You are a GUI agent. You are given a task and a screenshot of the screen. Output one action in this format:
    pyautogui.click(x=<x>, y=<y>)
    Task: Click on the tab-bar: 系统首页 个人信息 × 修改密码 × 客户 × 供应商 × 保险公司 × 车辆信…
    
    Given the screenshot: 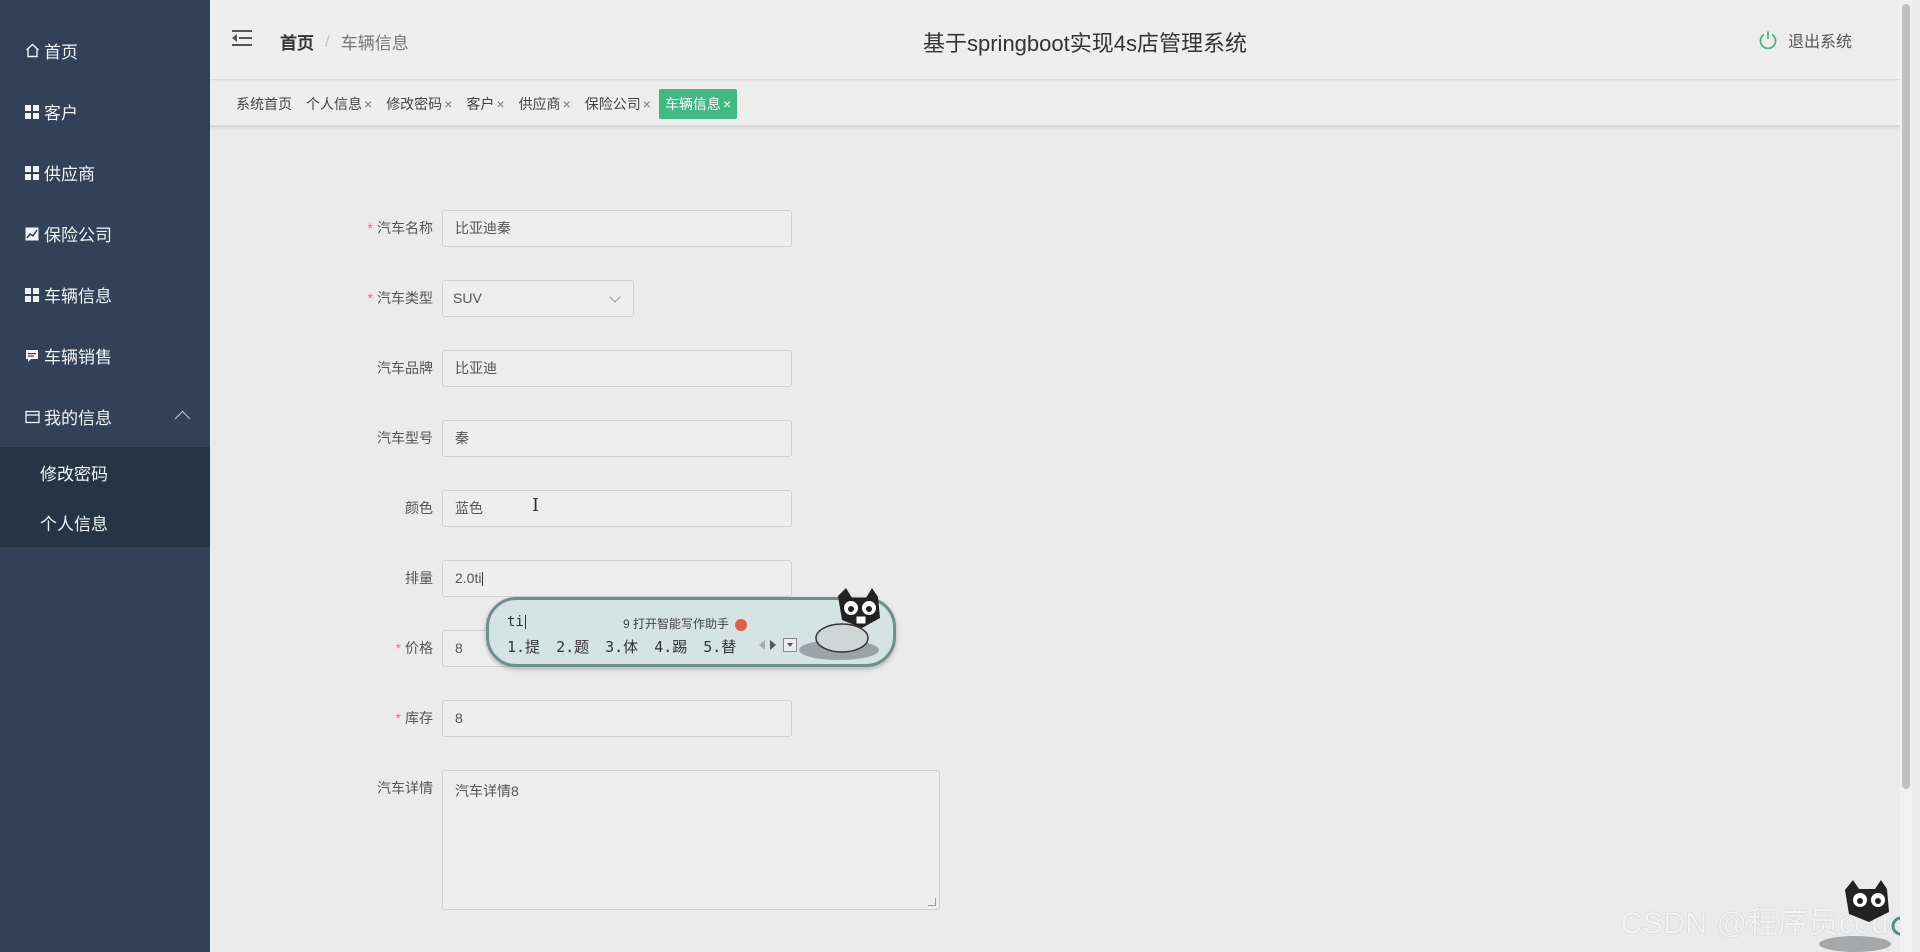 What is the action you would take?
    pyautogui.click(x=1055, y=104)
    